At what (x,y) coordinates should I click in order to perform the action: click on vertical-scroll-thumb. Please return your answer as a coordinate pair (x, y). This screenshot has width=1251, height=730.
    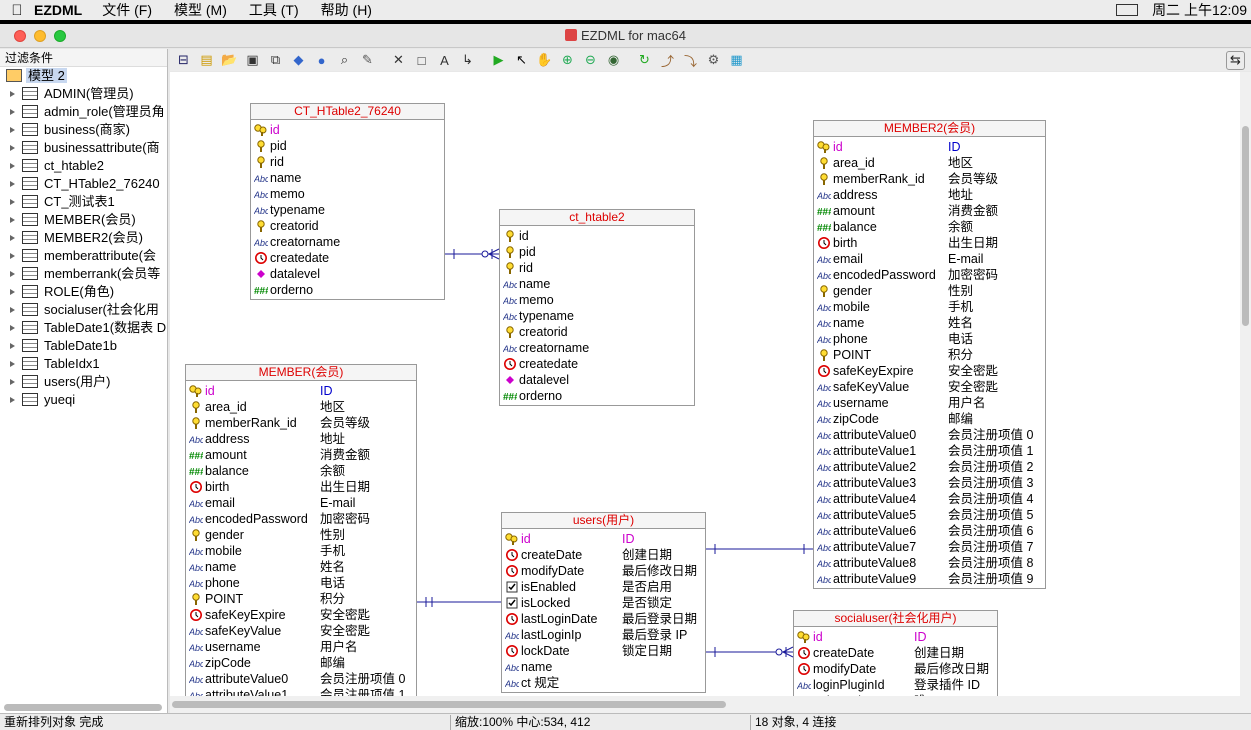
    Looking at the image, I should click on (1245, 226).